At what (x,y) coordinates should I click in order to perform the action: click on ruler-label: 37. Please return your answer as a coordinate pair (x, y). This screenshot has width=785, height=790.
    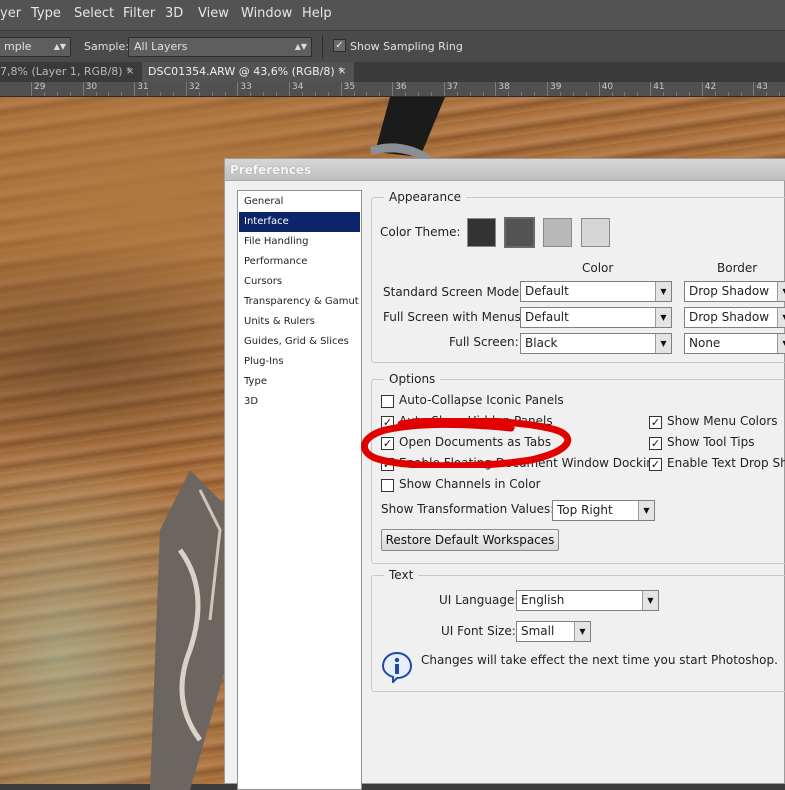
    Looking at the image, I should click on (452, 87).